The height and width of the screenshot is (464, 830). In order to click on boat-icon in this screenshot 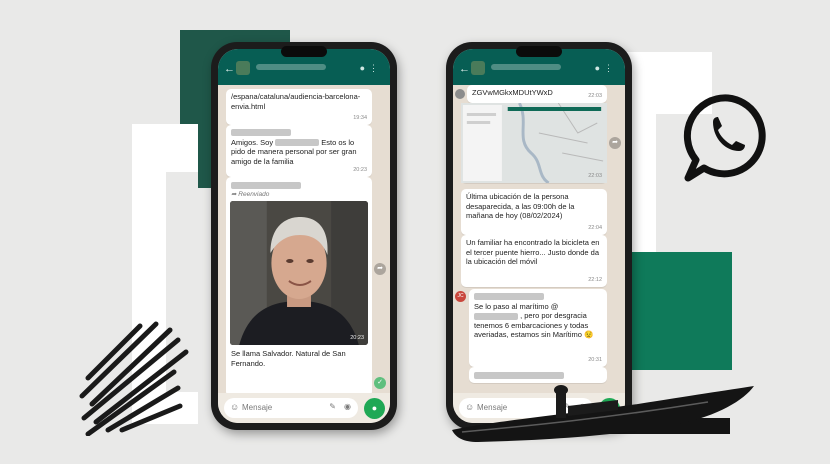, I will do `click(603, 413)`.